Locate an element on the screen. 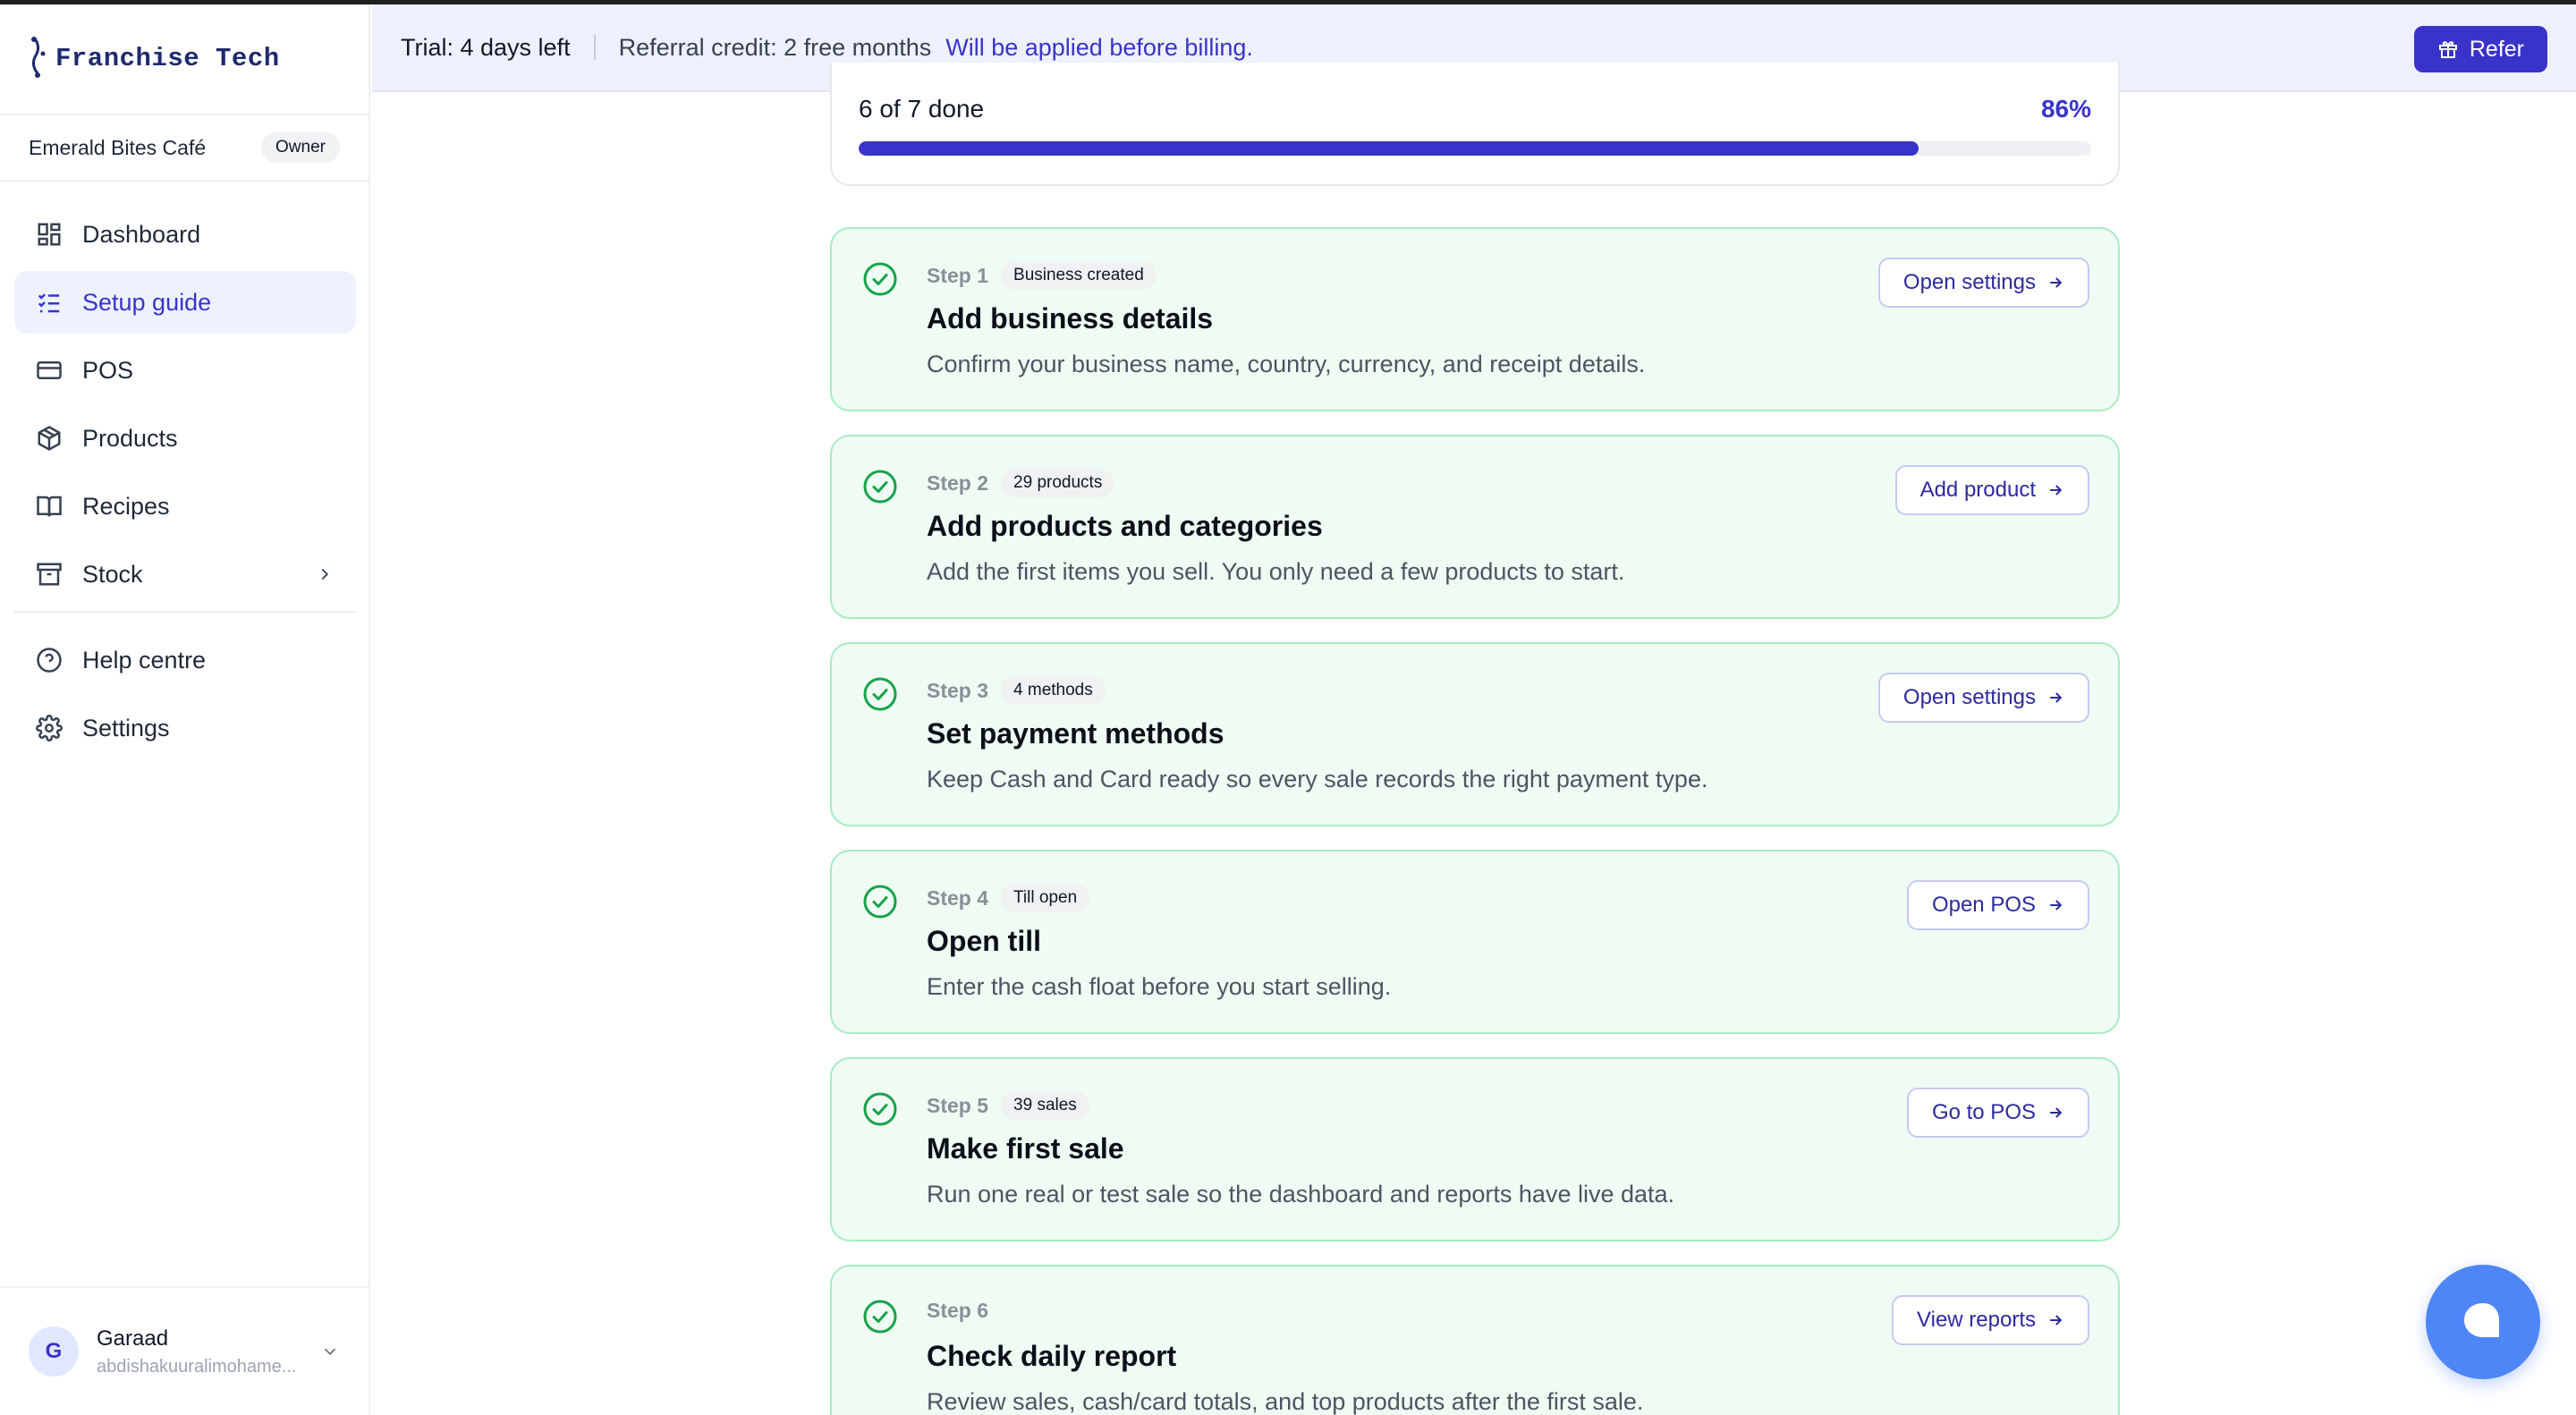 Image resolution: width=2576 pixels, height=1415 pixels. trial-status: Trial: 4 days left is located at coordinates (486, 47).